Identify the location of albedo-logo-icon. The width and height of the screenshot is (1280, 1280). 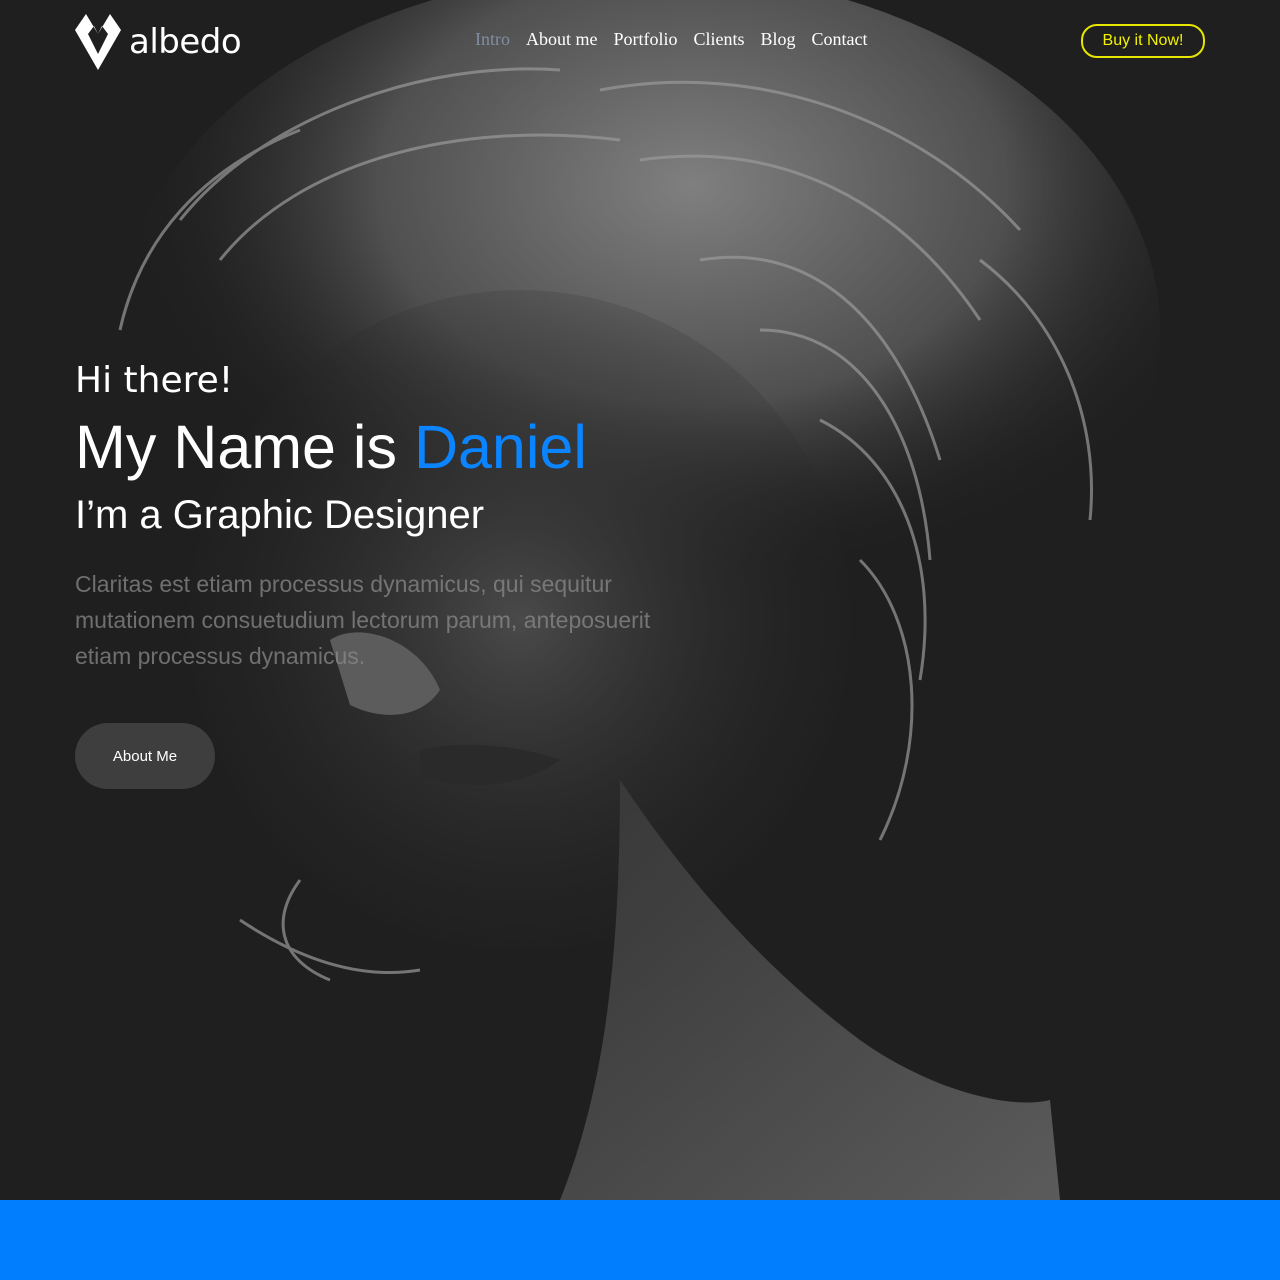
(98, 42).